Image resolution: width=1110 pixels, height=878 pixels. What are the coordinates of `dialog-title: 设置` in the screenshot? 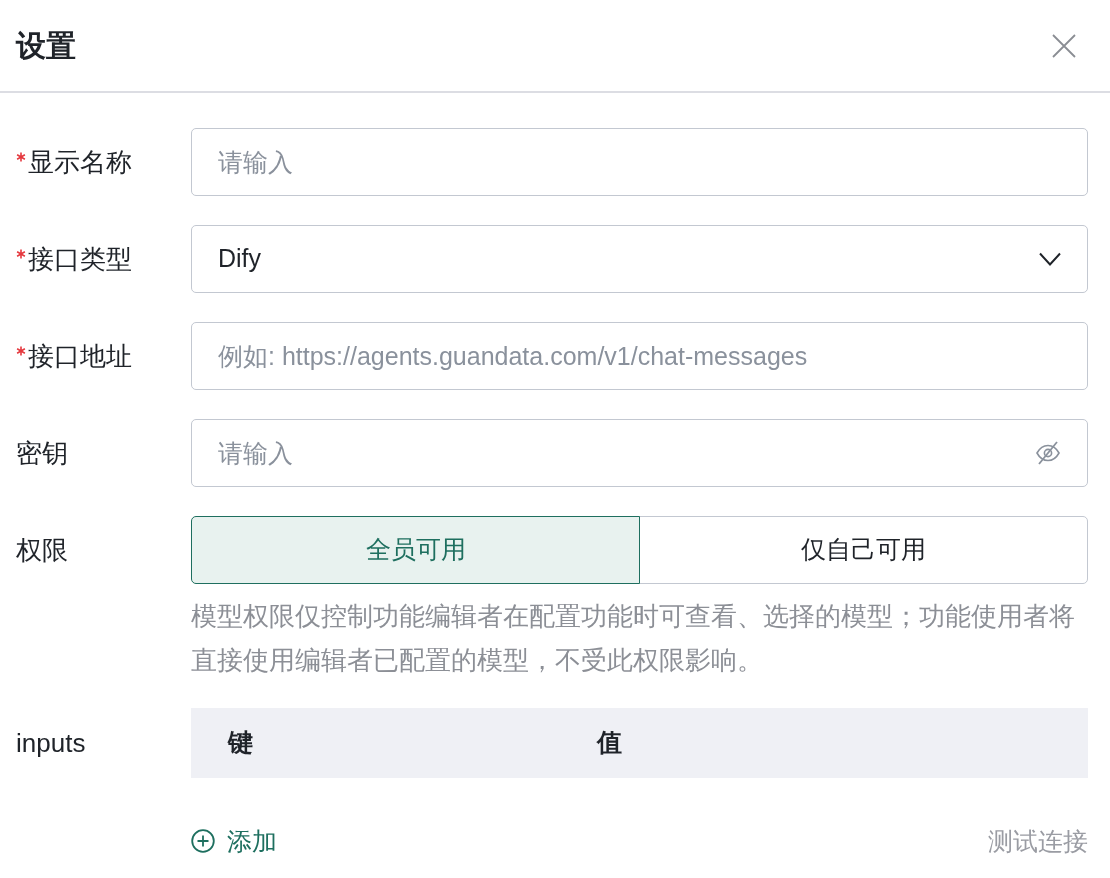 It's located at (46, 45).